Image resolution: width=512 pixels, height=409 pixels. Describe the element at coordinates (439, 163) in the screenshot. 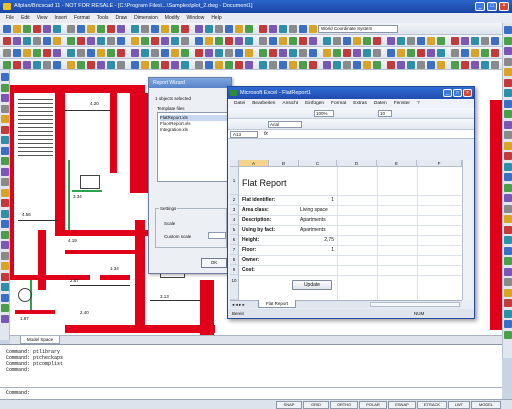

I see `column-header: F` at that location.